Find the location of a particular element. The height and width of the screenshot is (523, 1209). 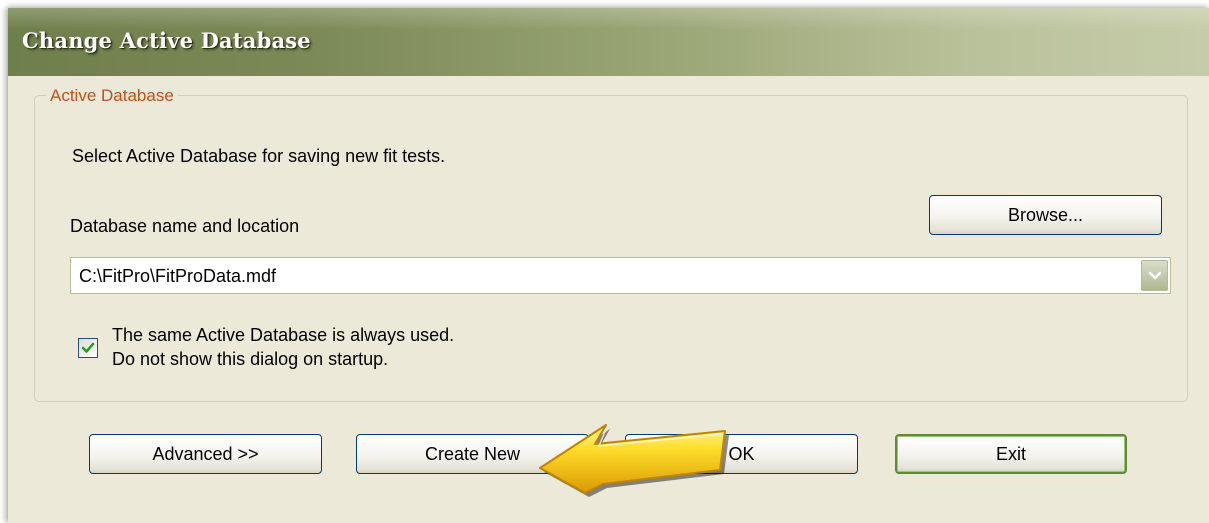

create-new-button: Create New is located at coordinates (472, 454).